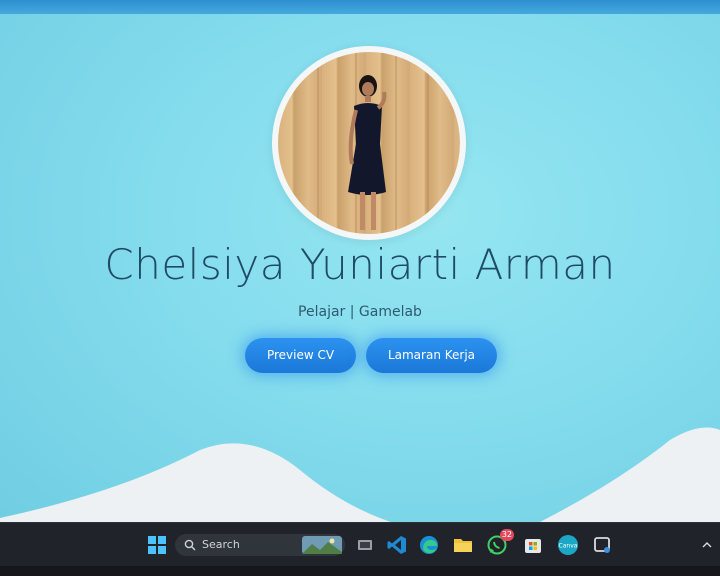 Image resolution: width=720 pixels, height=576 pixels. What do you see at coordinates (300, 355) in the screenshot?
I see `preview-cv-button: Preview CV` at bounding box center [300, 355].